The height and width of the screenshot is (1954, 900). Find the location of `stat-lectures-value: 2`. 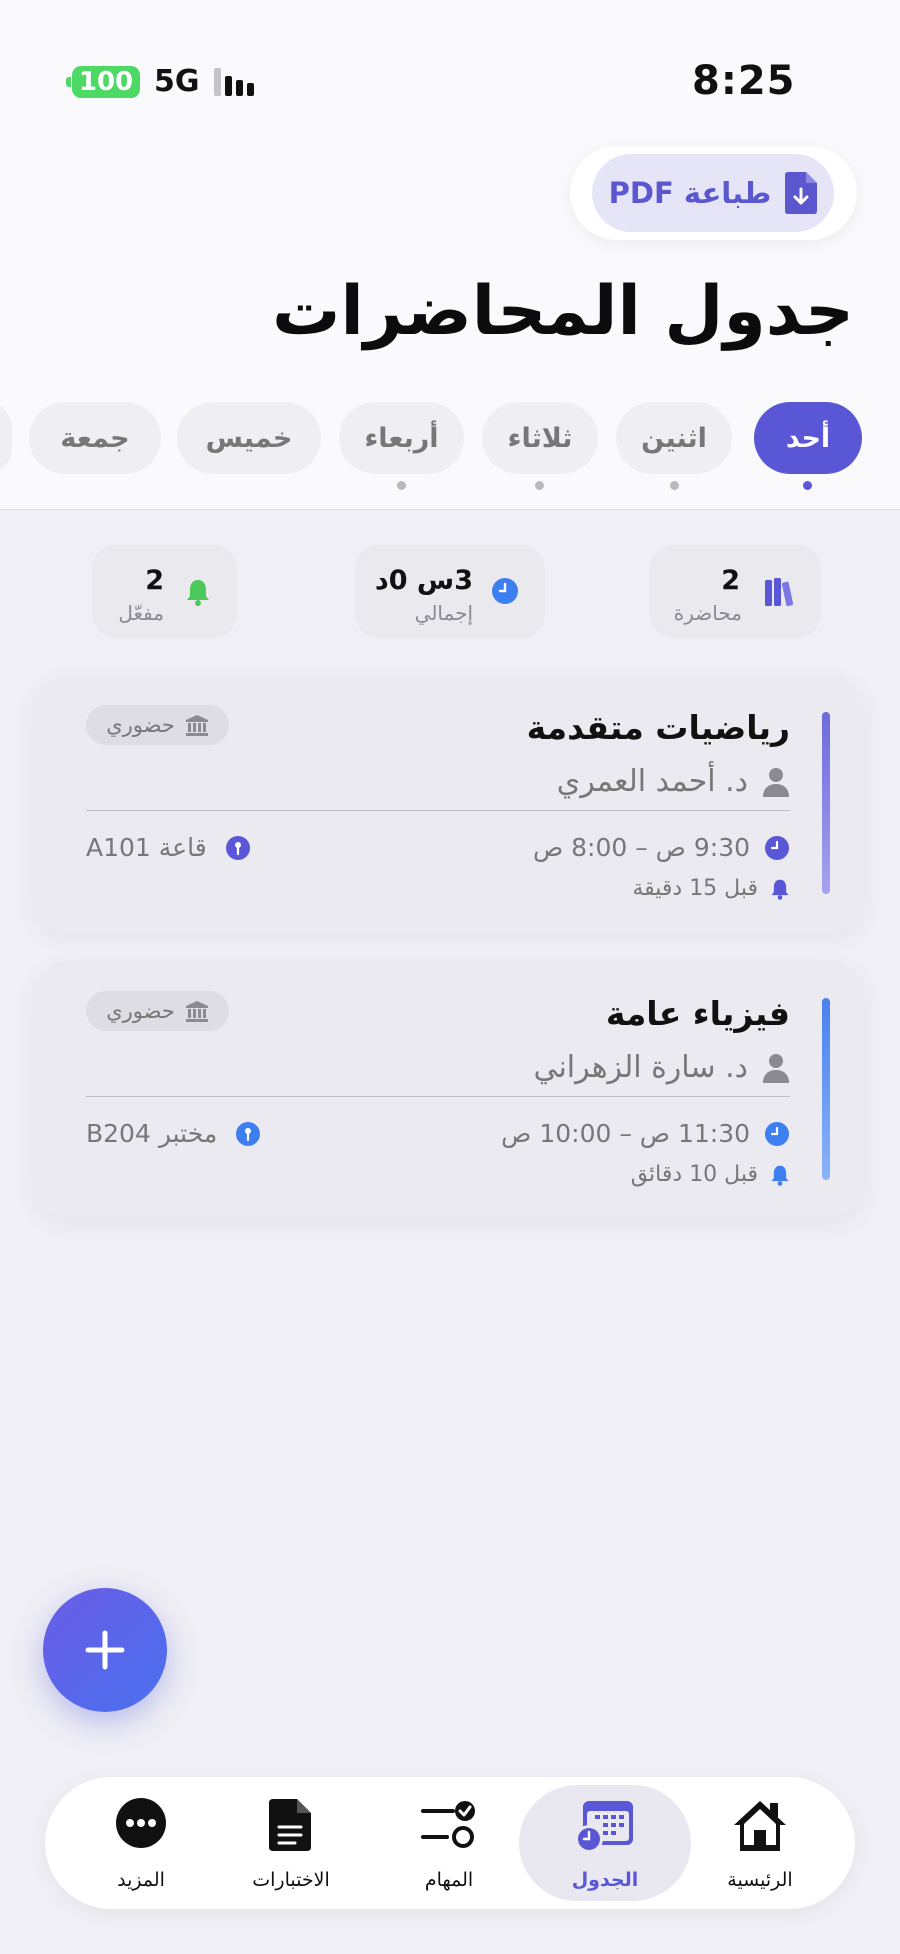

stat-lectures-value: 2 is located at coordinates (730, 580).